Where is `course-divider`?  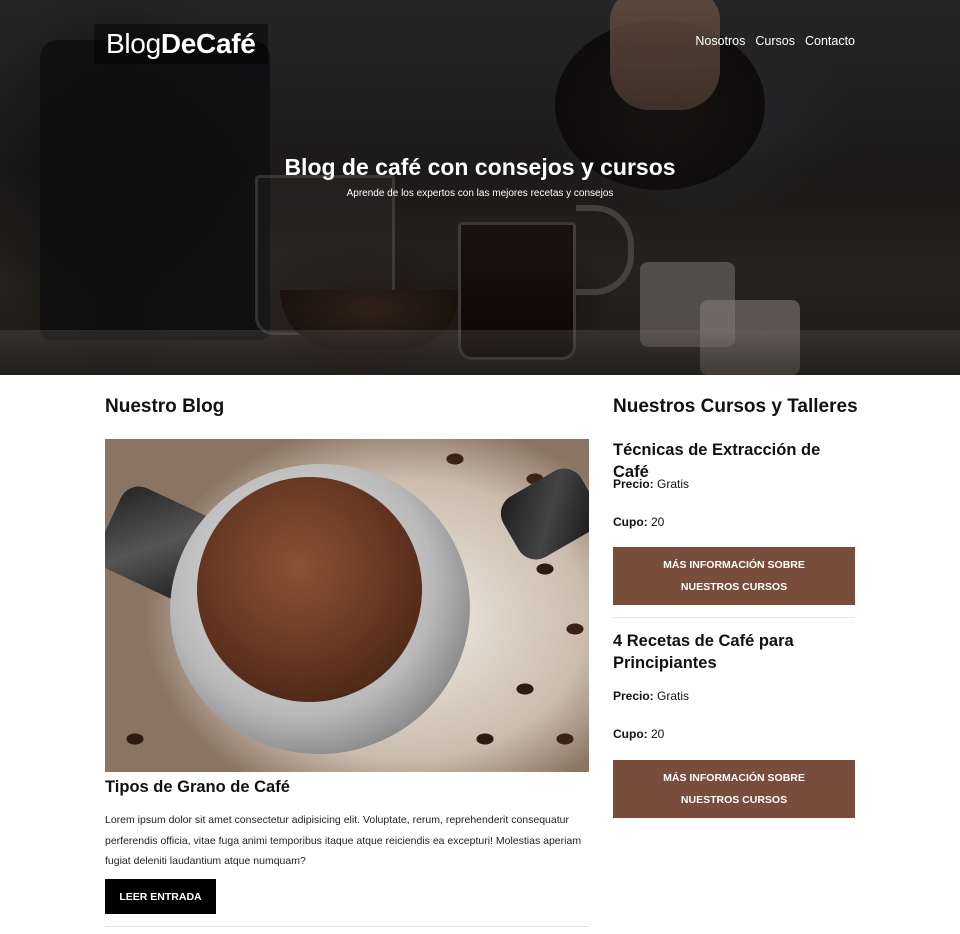
course-divider is located at coordinates (734, 617).